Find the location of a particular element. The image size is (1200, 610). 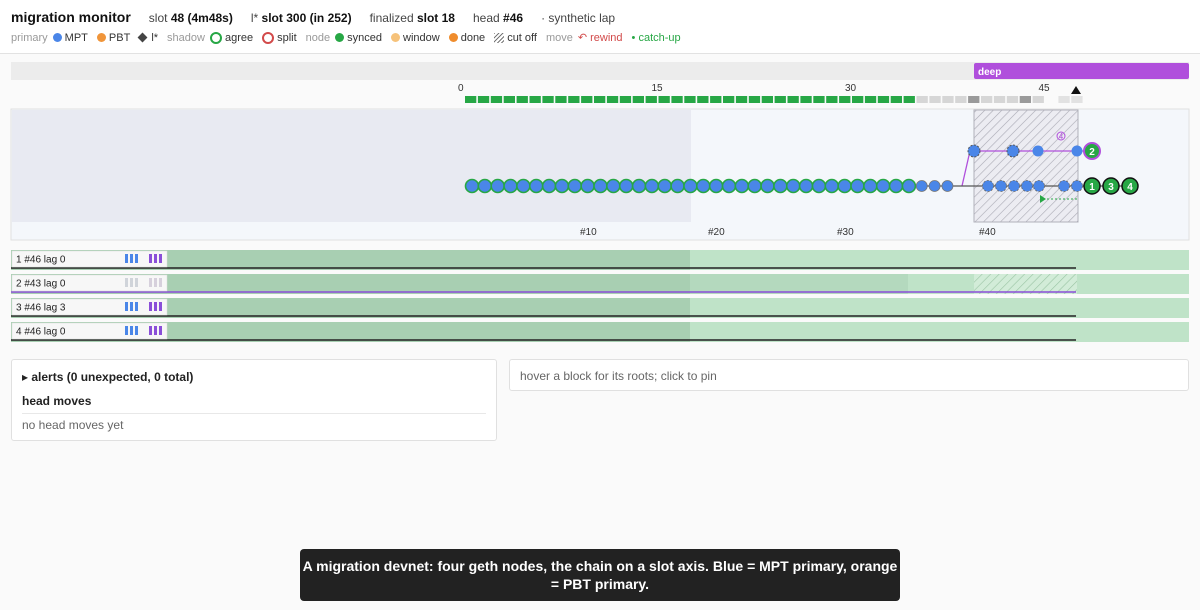

node-badge-2: 2 is located at coordinates (1092, 151).